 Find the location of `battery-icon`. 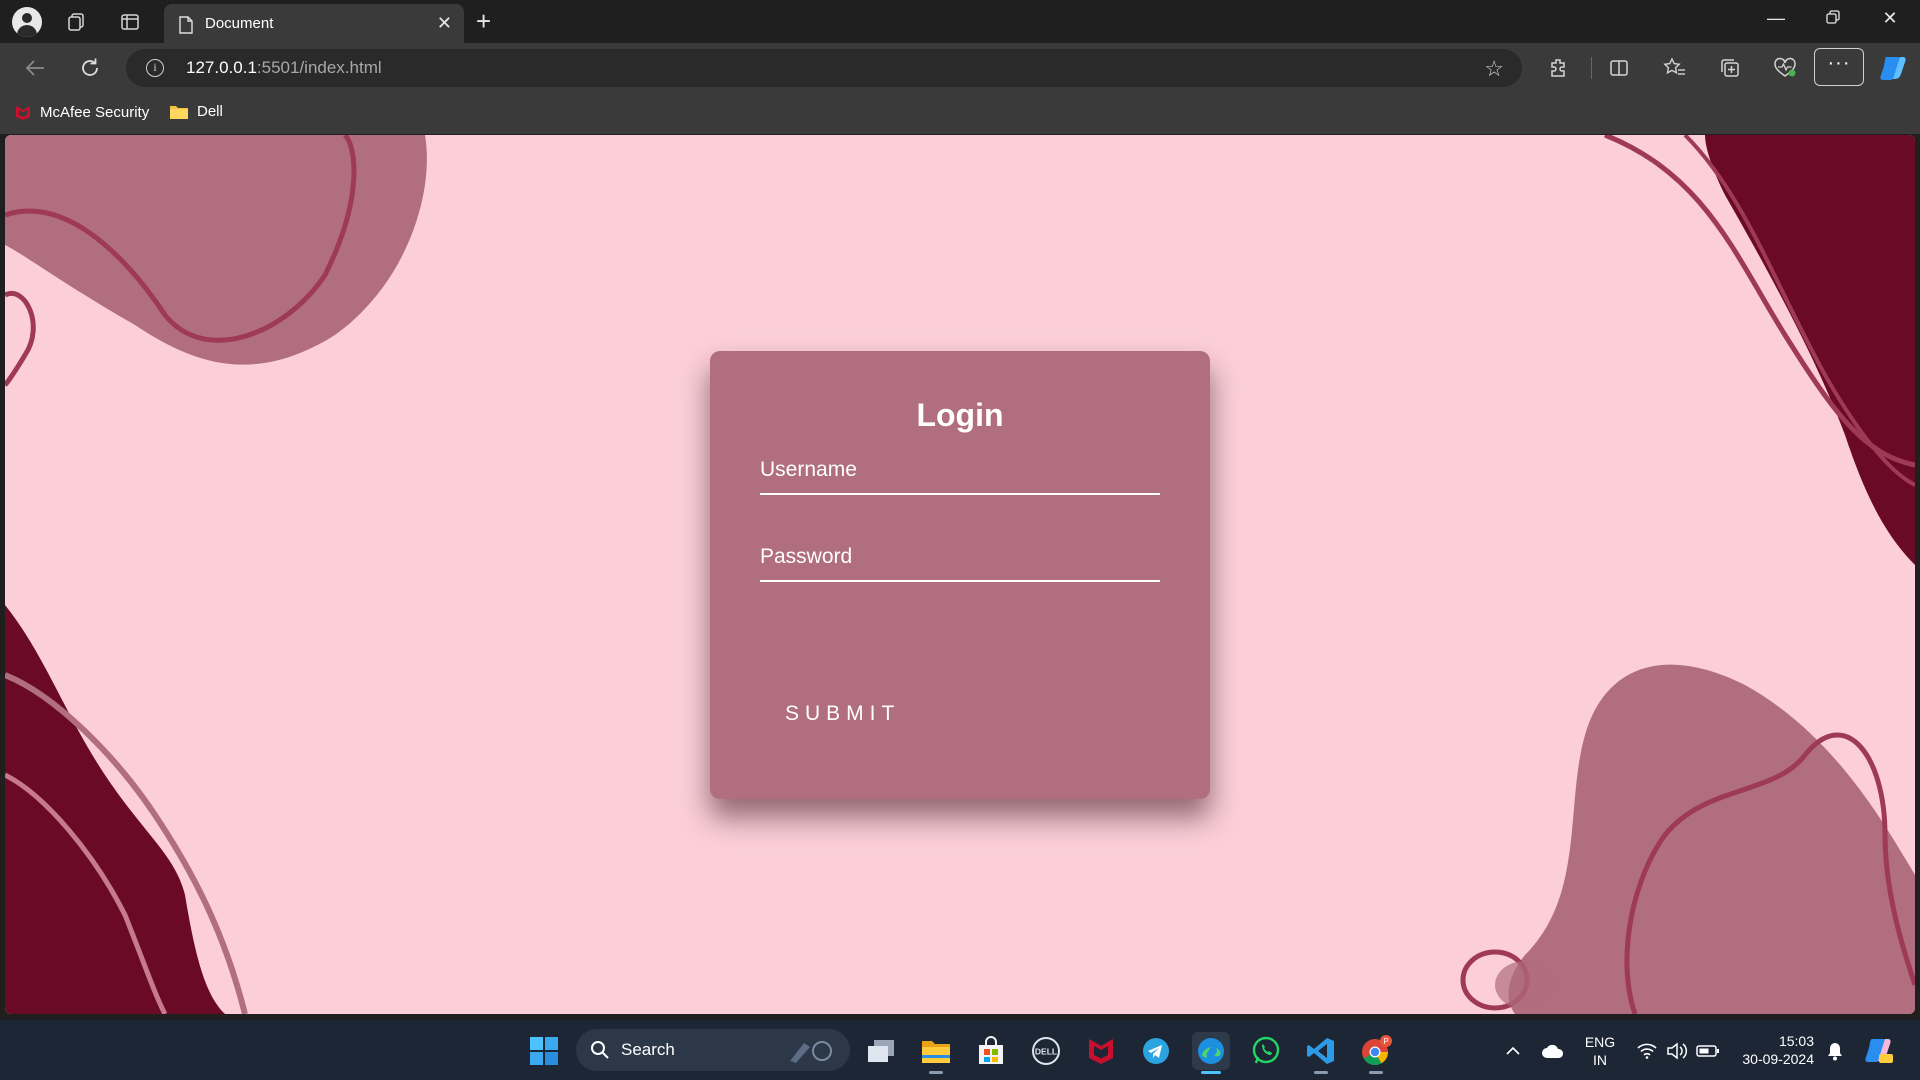

battery-icon is located at coordinates (1708, 1051).